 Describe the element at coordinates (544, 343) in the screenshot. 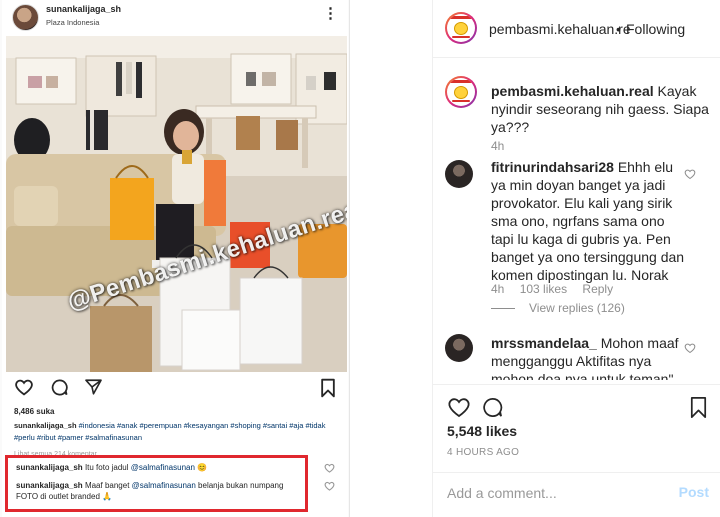

I see `commenter-username-link: mrssmandelaa_` at that location.